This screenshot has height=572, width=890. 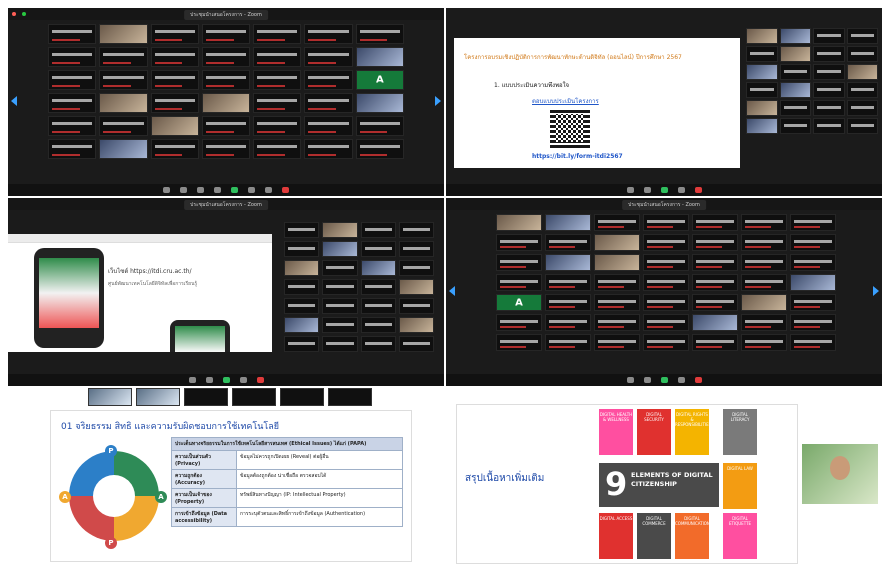 What do you see at coordinates (565, 101) in the screenshot?
I see `survey-link: ตอบแบบประเมินโครงการ` at bounding box center [565, 101].